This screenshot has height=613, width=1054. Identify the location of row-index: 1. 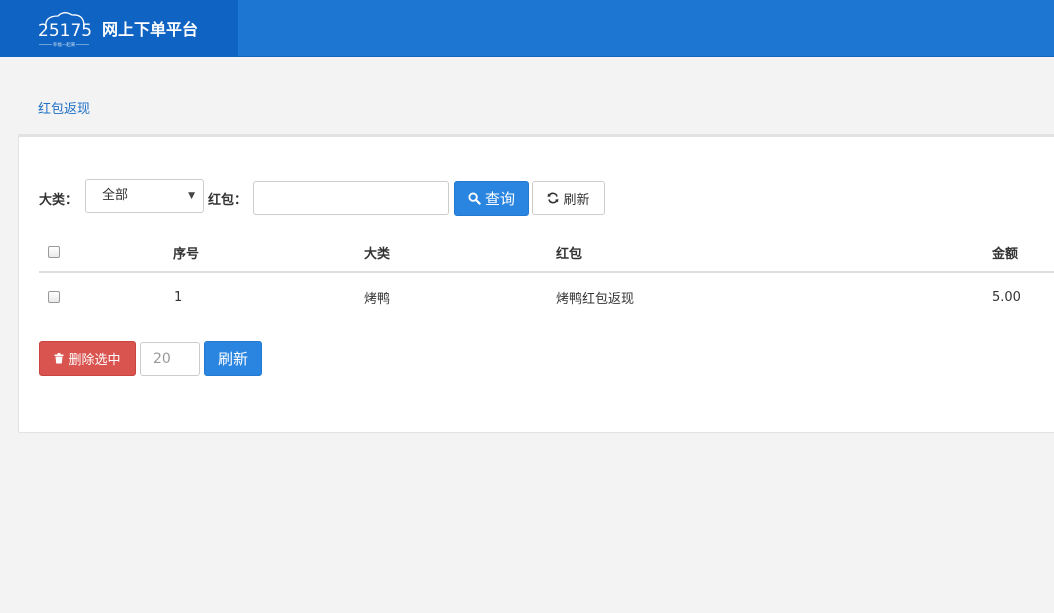
(178, 297).